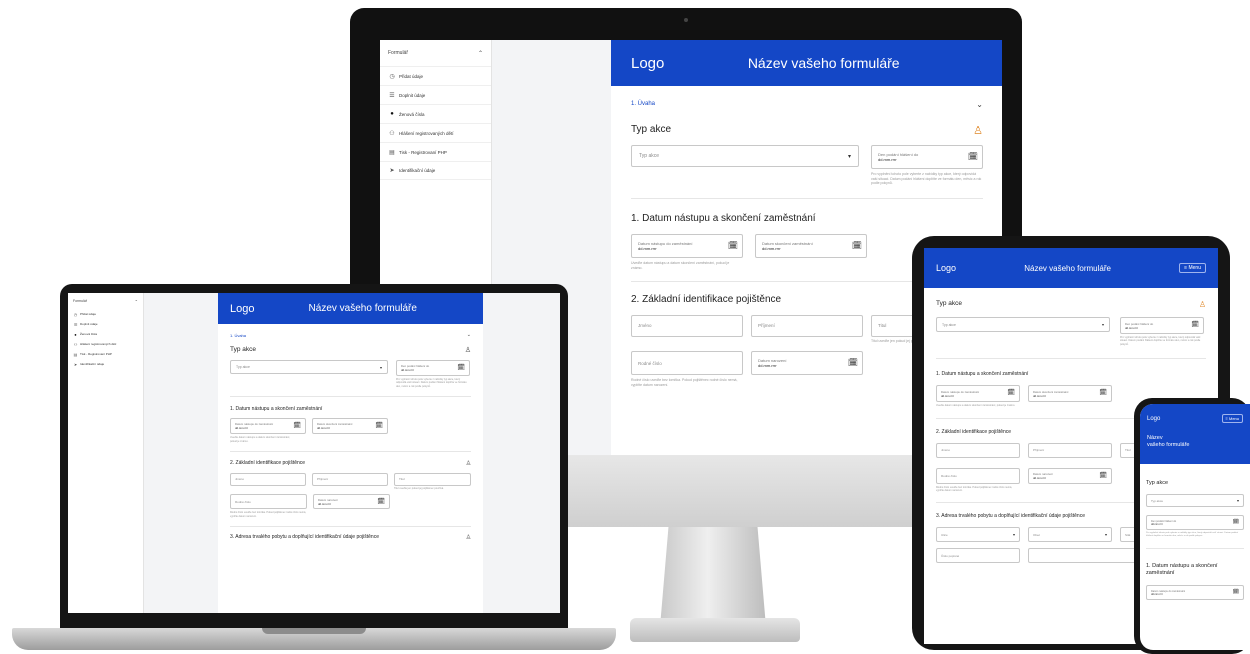  I want to click on city-input: Obec ▾, so click(1070, 535).